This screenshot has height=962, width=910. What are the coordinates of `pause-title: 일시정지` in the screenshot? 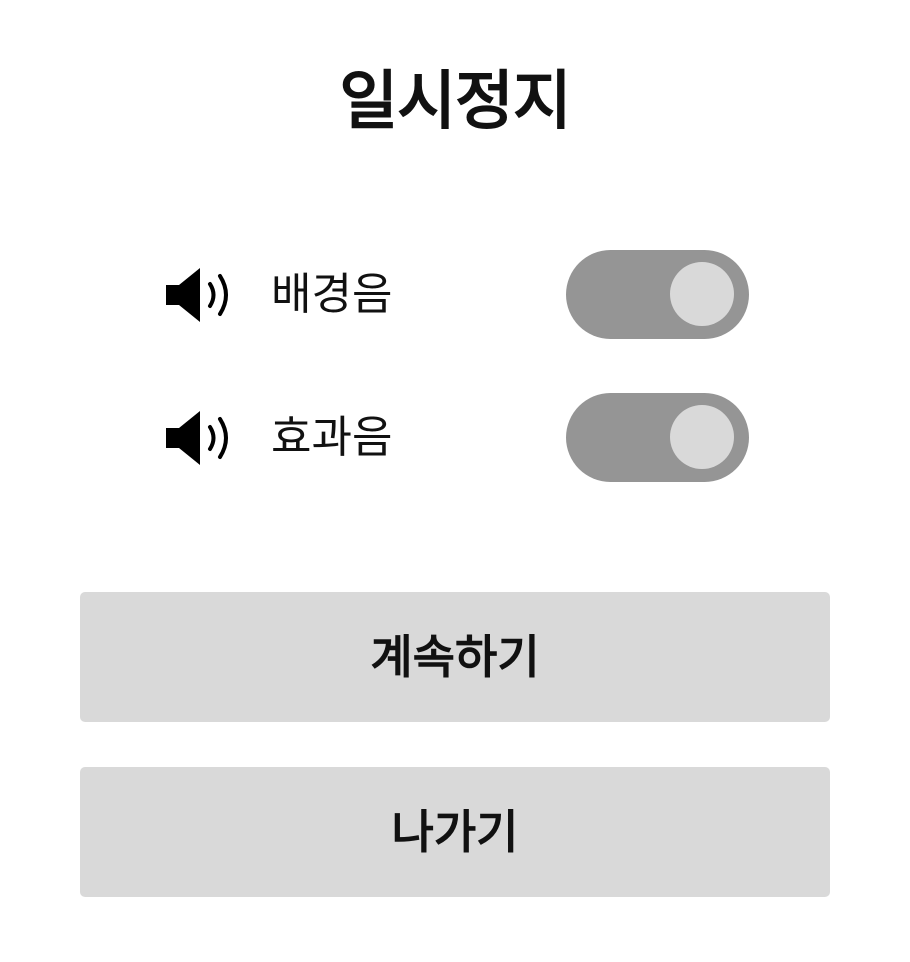 It's located at (455, 102).